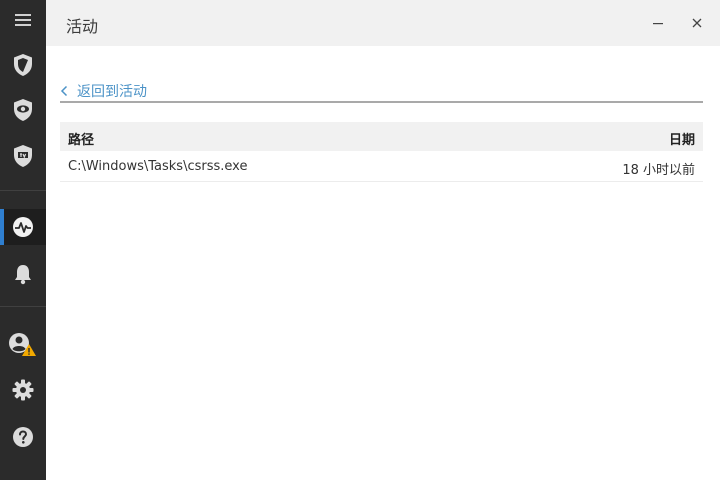 The height and width of the screenshot is (480, 720). Describe the element at coordinates (381, 102) in the screenshot. I see `back-link-underline` at that location.